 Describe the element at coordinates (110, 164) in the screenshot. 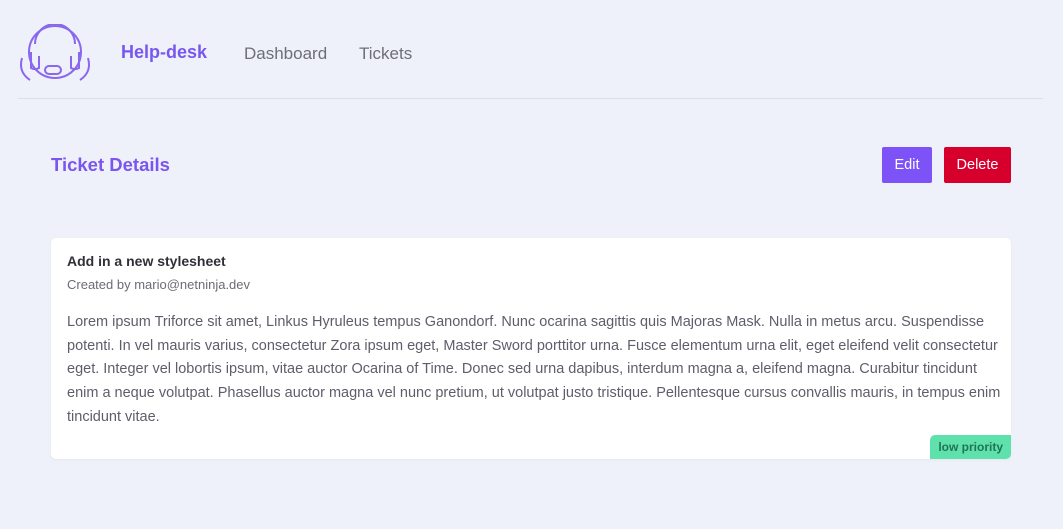

I see `page-title: Ticket Details` at that location.